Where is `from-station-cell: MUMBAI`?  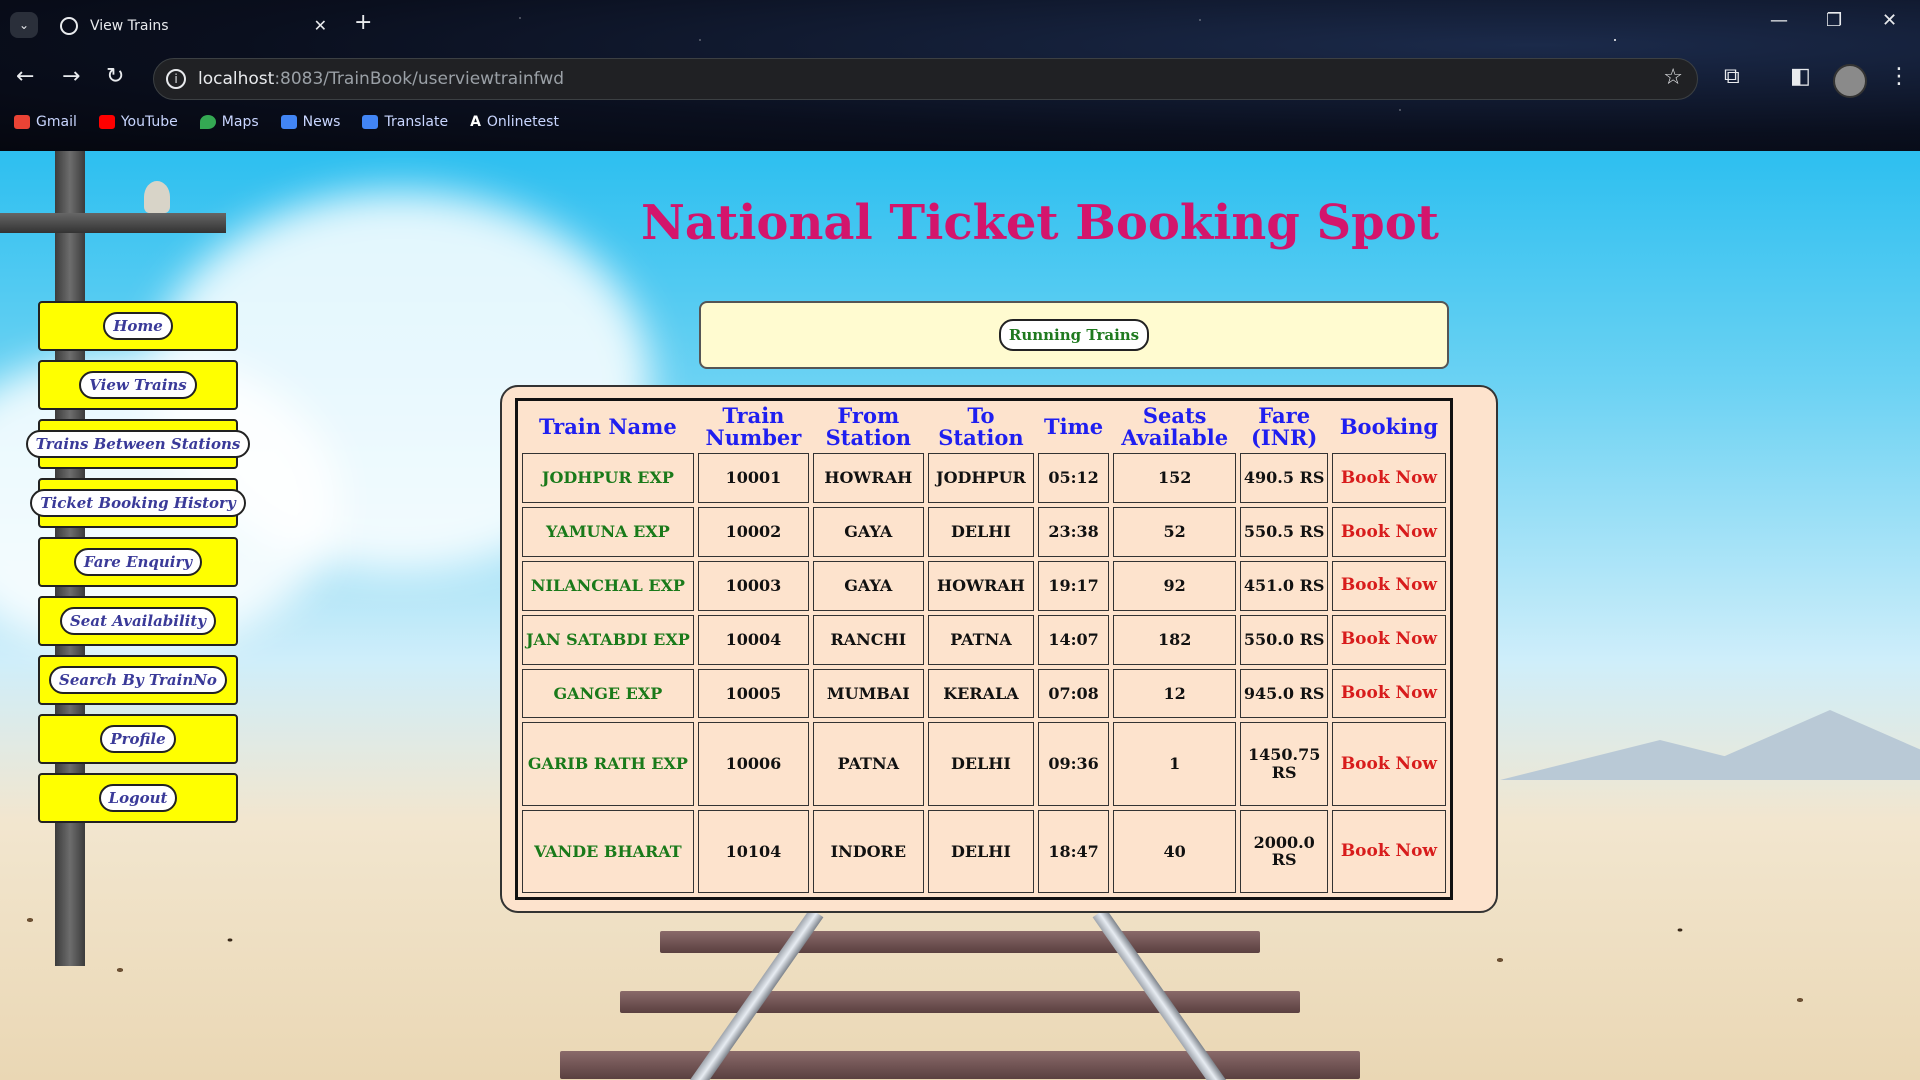
from-station-cell: MUMBAI is located at coordinates (868, 693).